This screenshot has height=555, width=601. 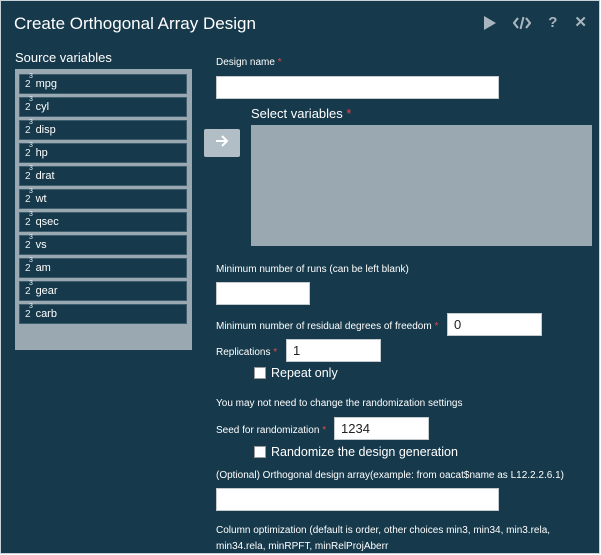 What do you see at coordinates (421, 185) in the screenshot?
I see `selected-variables-box` at bounding box center [421, 185].